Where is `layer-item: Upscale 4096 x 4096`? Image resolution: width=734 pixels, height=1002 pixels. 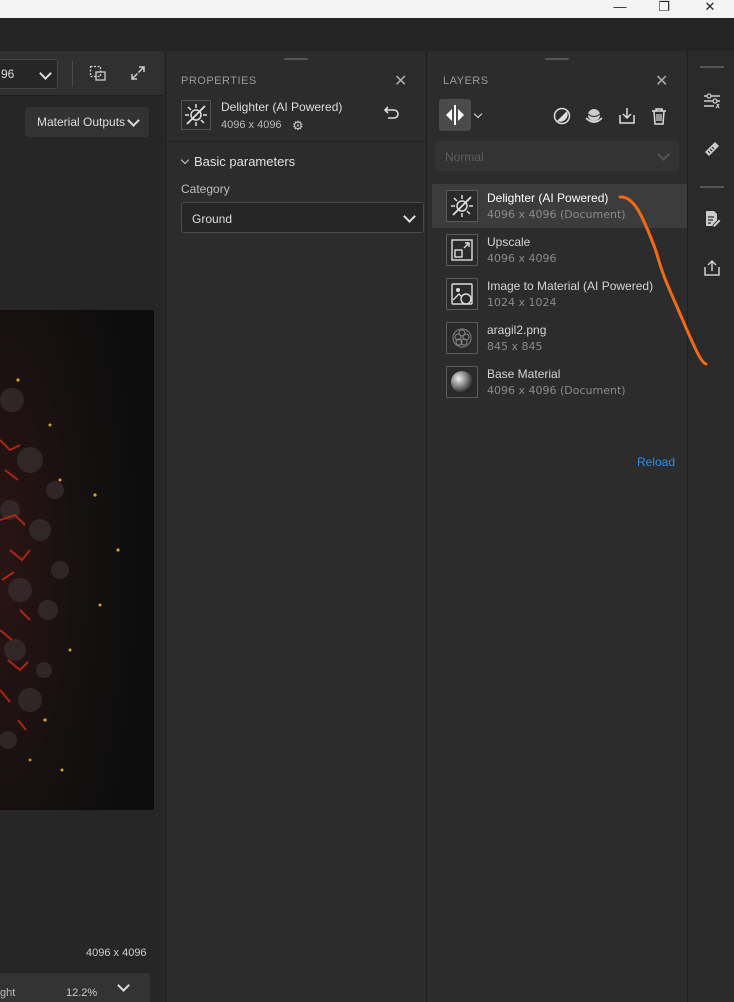 layer-item: Upscale 4096 x 4096 is located at coordinates (559, 250).